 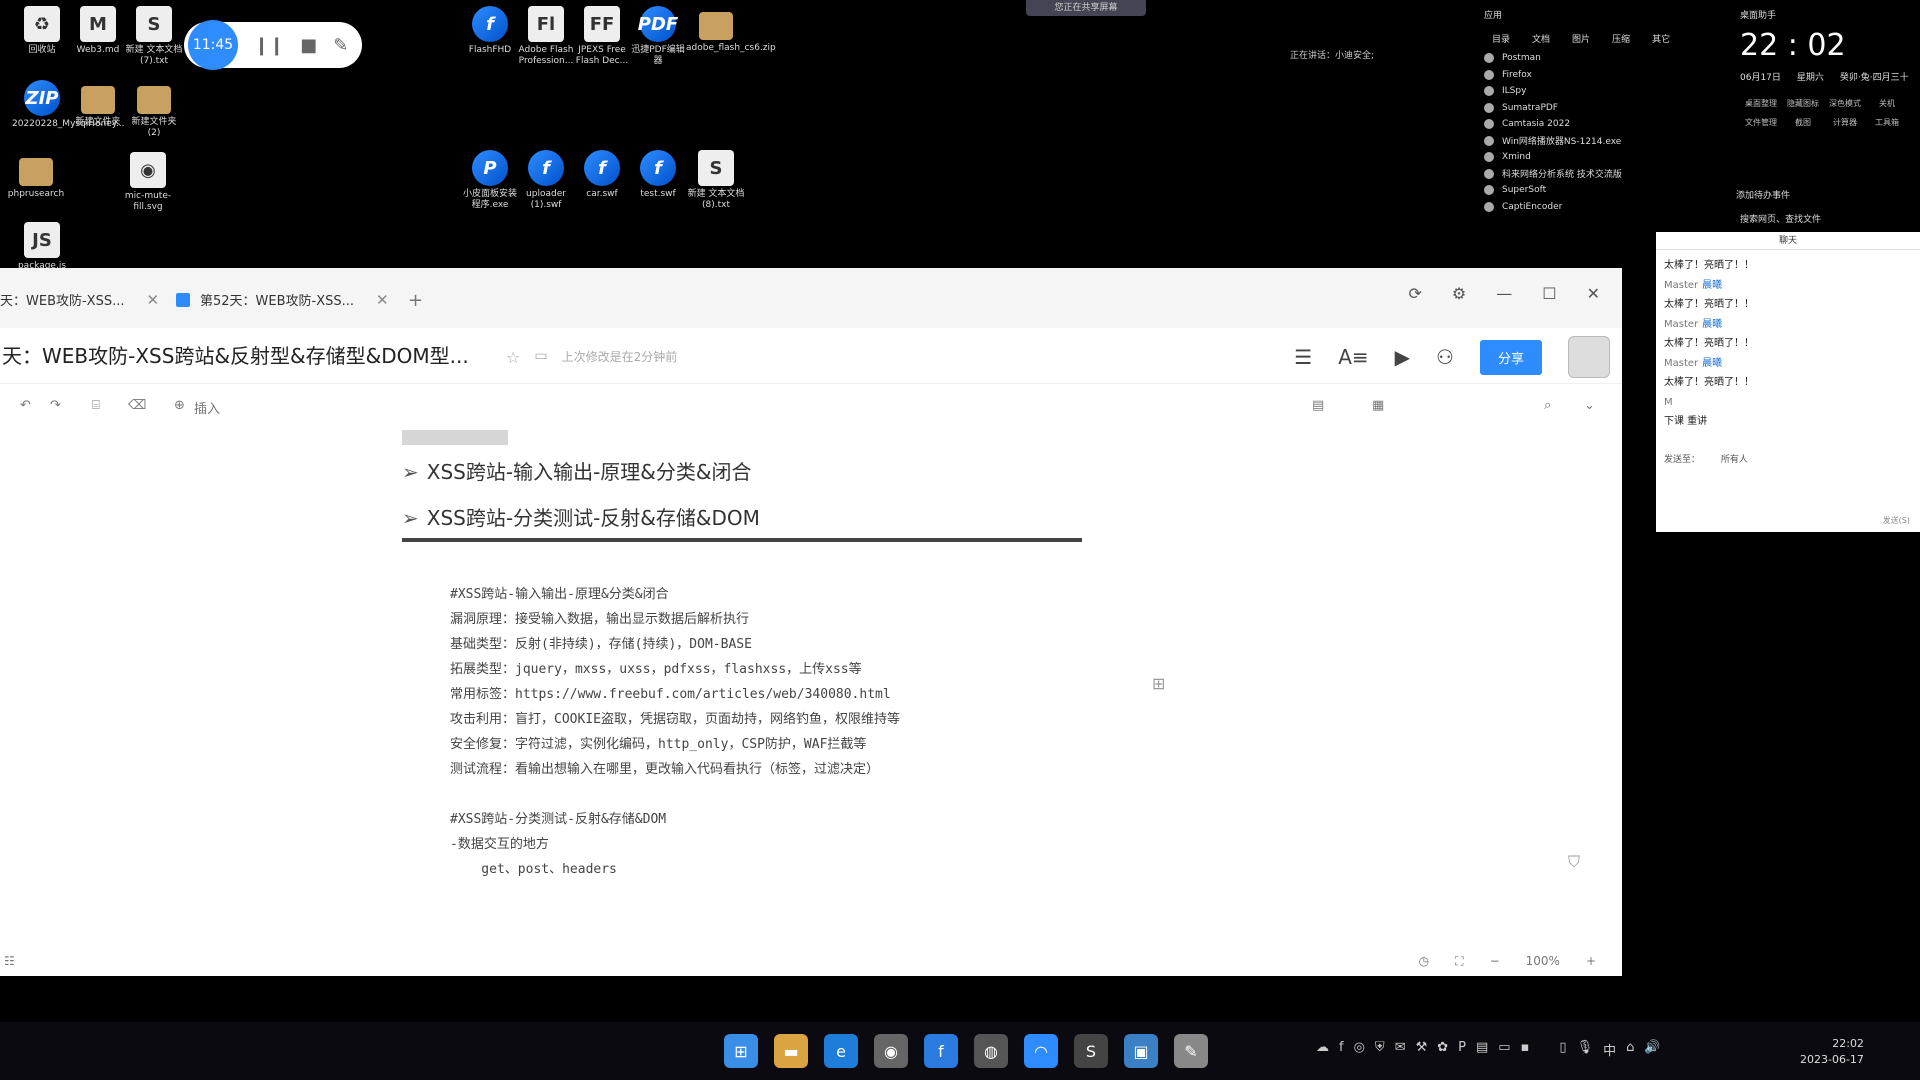 What do you see at coordinates (741, 1051) in the screenshot?
I see `start-icon: ⊞` at bounding box center [741, 1051].